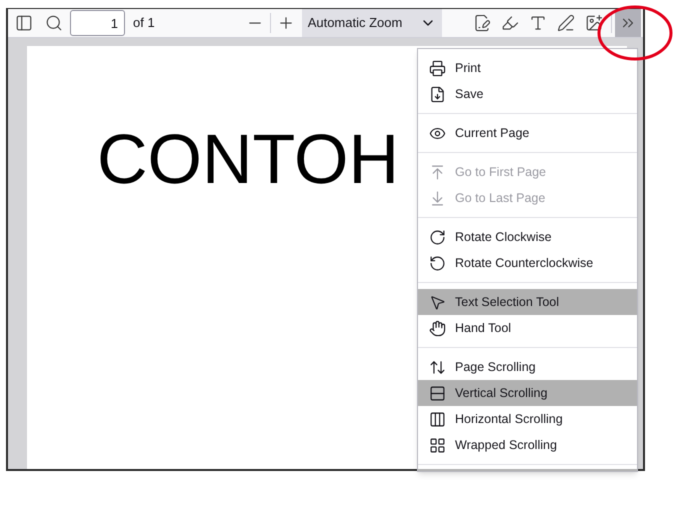  Describe the element at coordinates (437, 198) in the screenshot. I see `arrow-down-icon` at that location.